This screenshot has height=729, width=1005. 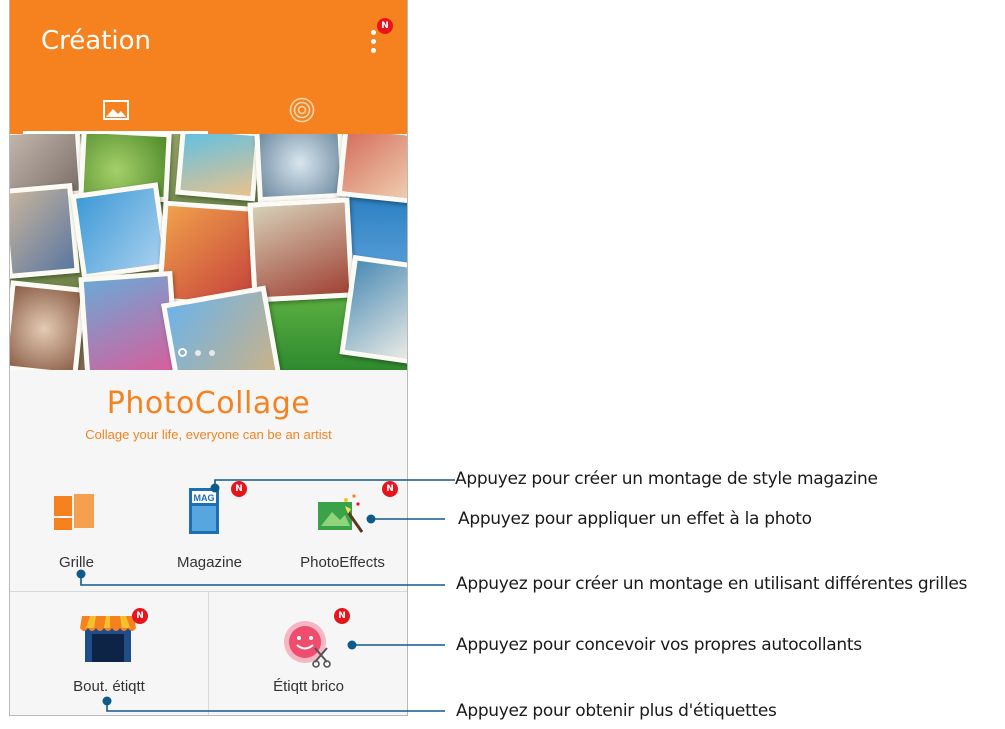 I want to click on callout-sticker-shop: Appuyez pour obtenir plus d'étiquettes, so click(x=616, y=711).